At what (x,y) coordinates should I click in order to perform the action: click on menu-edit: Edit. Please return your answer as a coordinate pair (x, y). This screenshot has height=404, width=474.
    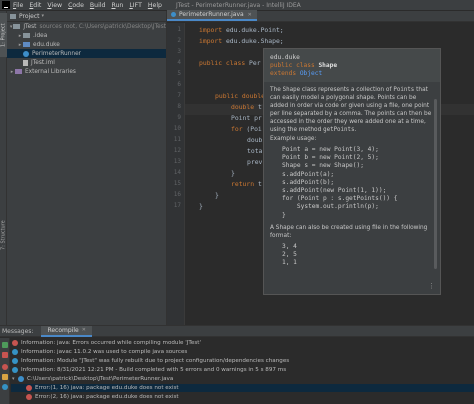
    Looking at the image, I should click on (35, 5).